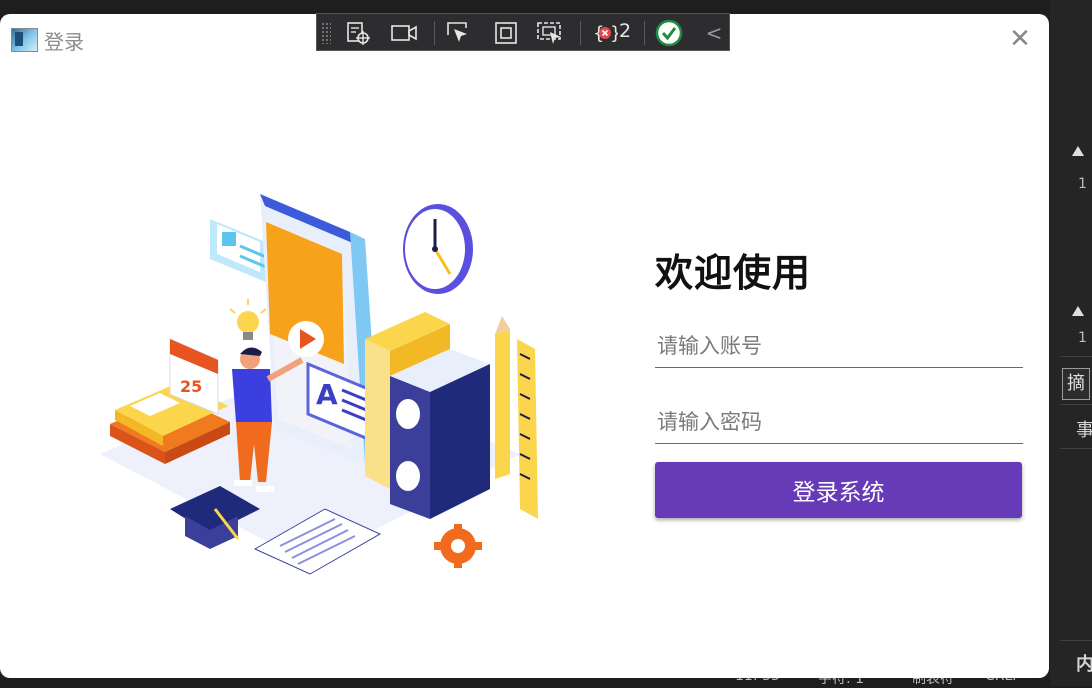  What do you see at coordinates (1020, 40) in the screenshot?
I see `close-button: ✕` at bounding box center [1020, 40].